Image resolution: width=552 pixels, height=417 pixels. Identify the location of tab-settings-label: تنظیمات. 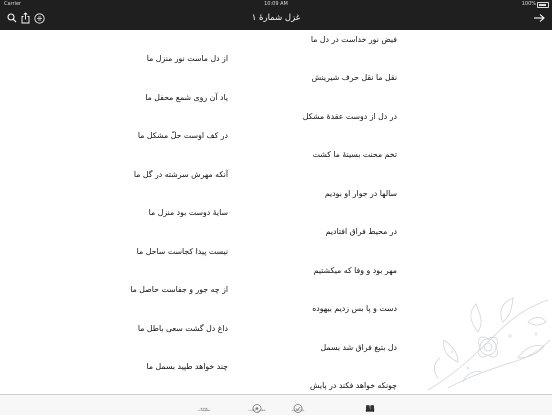
(204, 410).